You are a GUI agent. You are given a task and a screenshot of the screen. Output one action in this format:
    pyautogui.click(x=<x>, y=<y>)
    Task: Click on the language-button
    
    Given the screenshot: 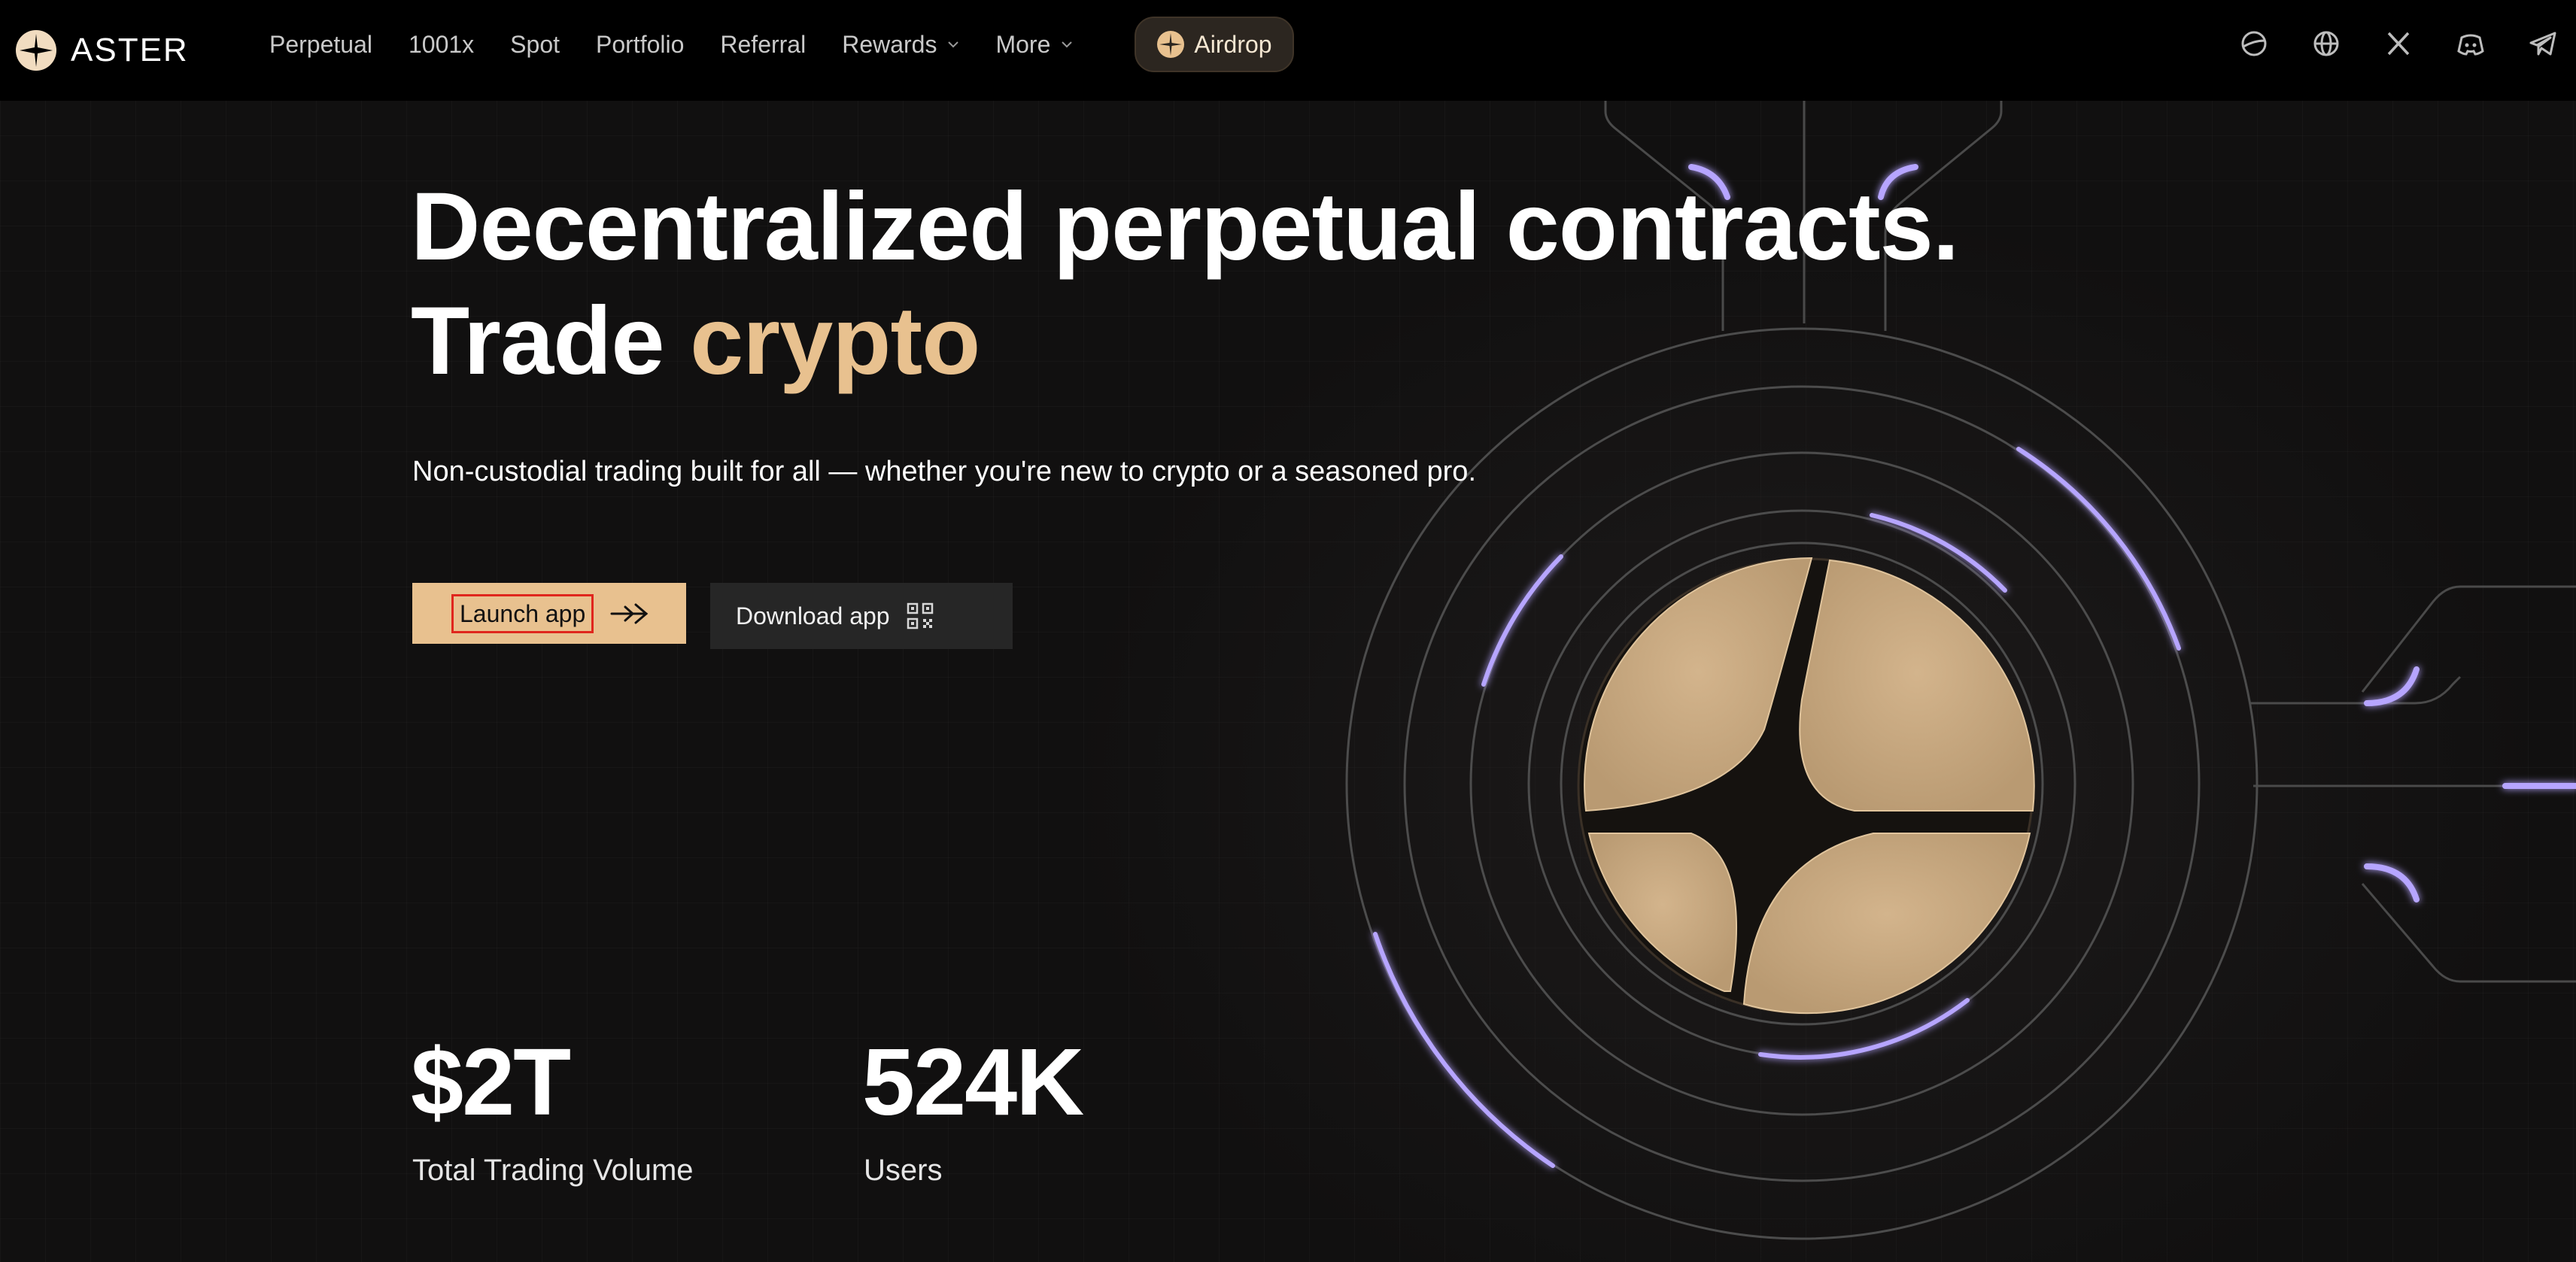 What is the action you would take?
    pyautogui.click(x=2326, y=44)
    